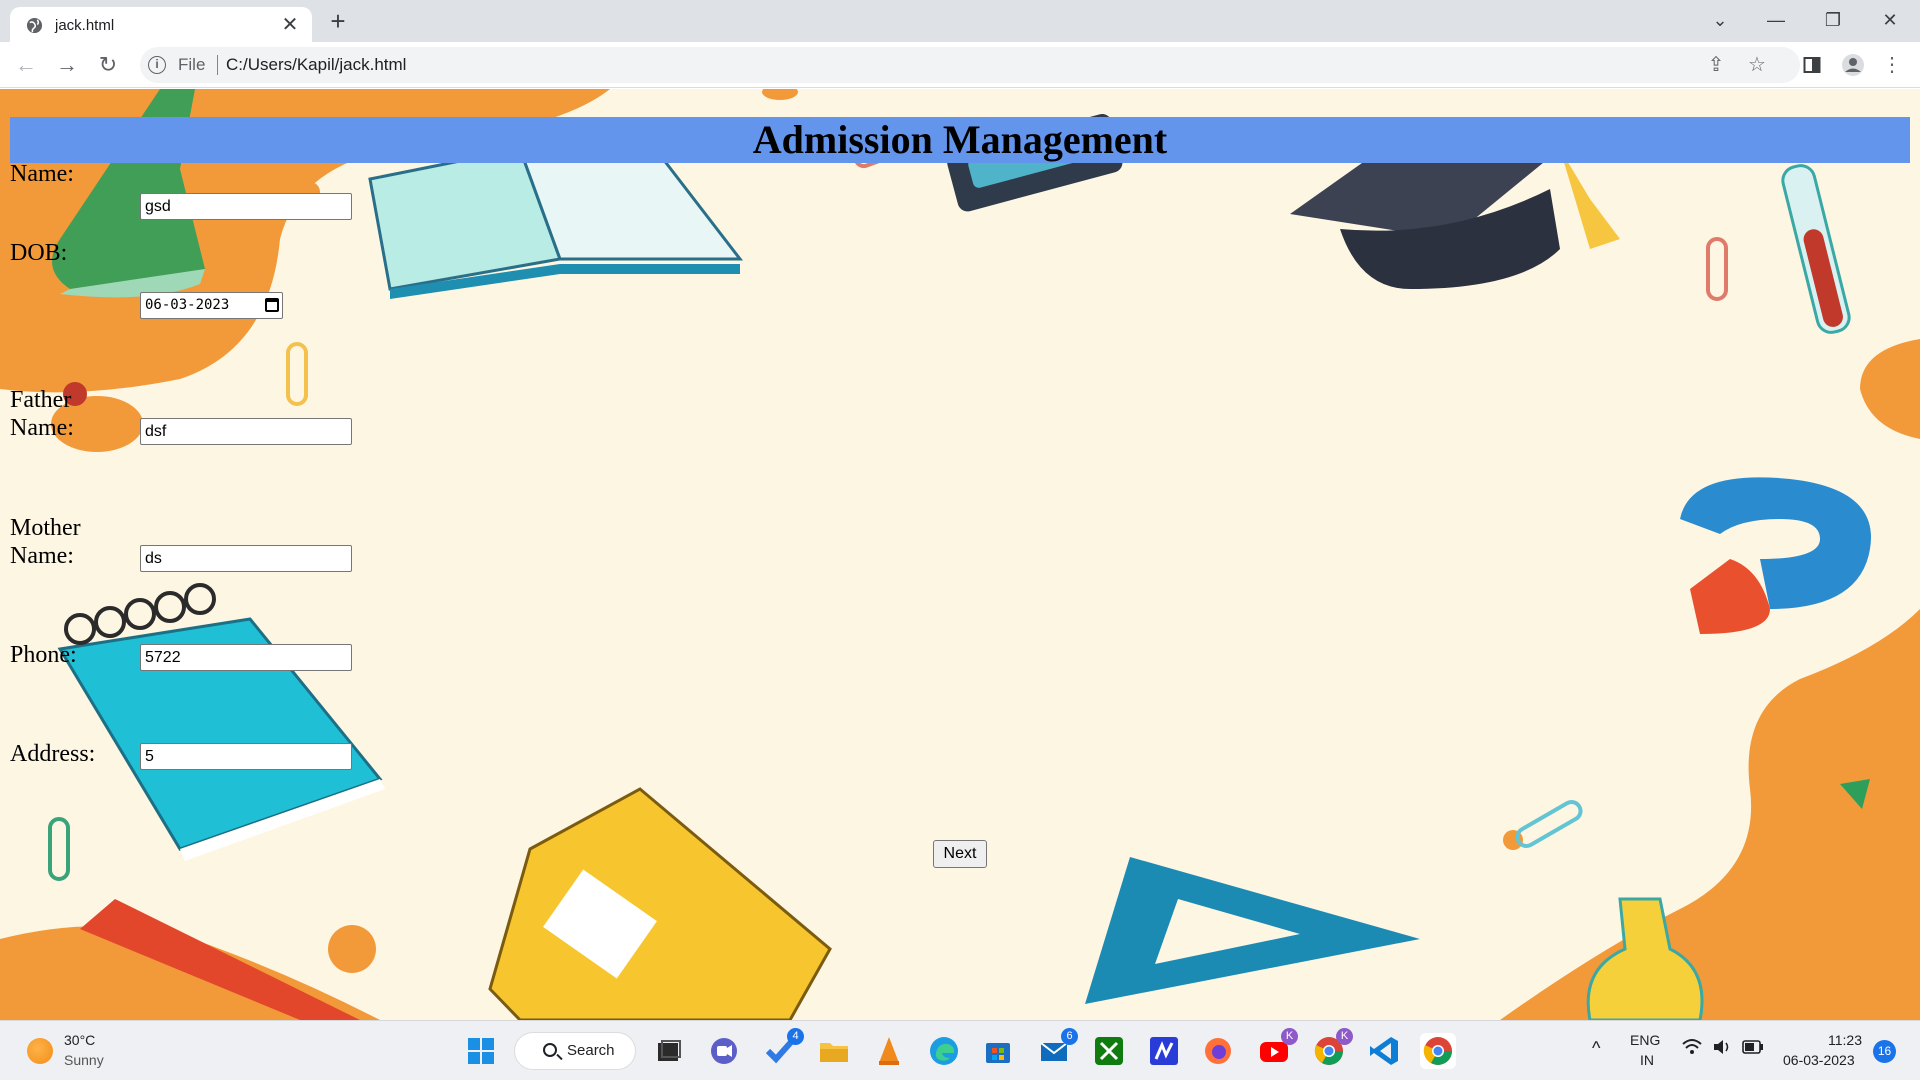 Image resolution: width=1920 pixels, height=1080 pixels. What do you see at coordinates (187, 305) in the screenshot?
I see `dob-value: 06-03-2023` at bounding box center [187, 305].